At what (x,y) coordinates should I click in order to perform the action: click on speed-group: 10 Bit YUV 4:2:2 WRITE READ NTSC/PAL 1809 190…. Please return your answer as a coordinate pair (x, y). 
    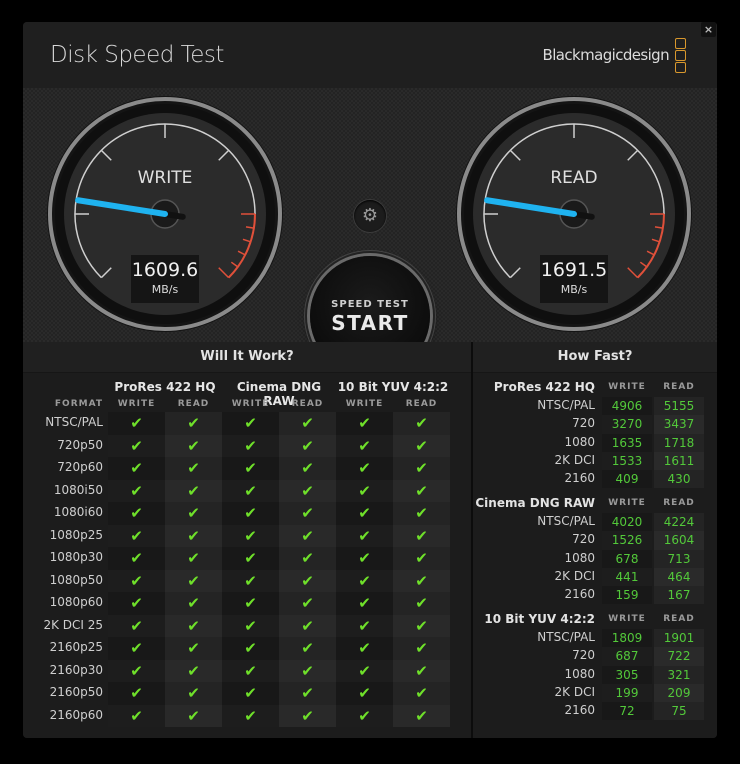
    Looking at the image, I should click on (595, 666).